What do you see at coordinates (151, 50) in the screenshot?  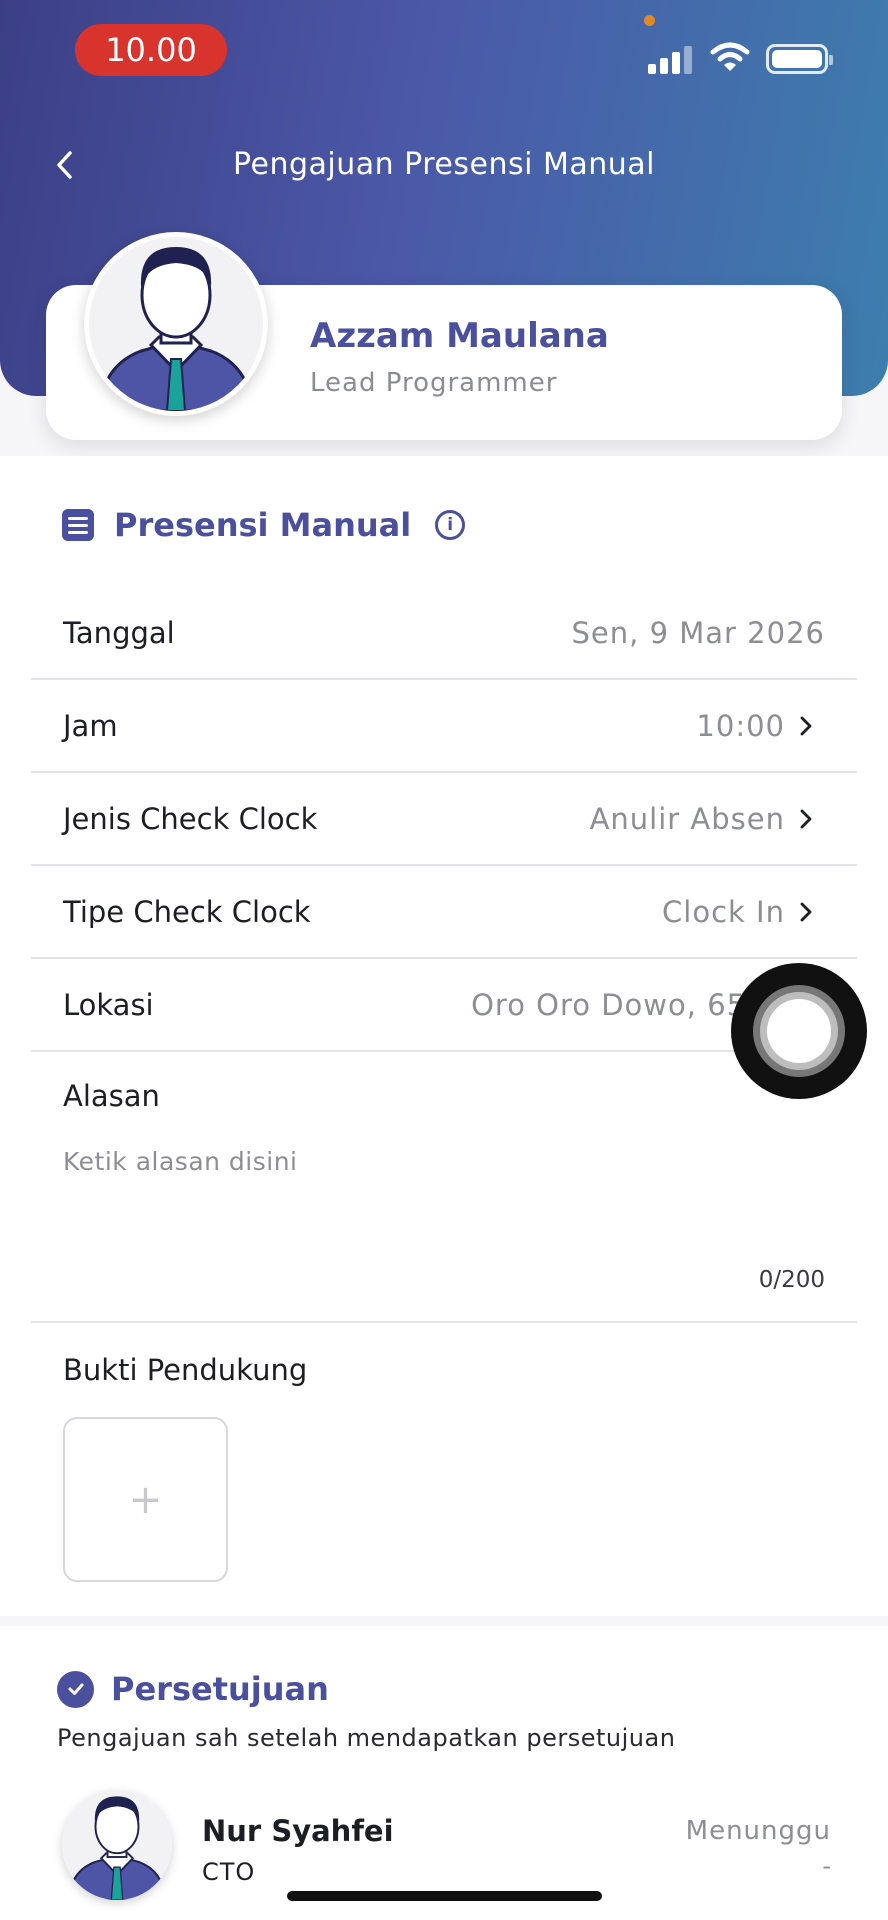 I see `status-time: 10.00` at bounding box center [151, 50].